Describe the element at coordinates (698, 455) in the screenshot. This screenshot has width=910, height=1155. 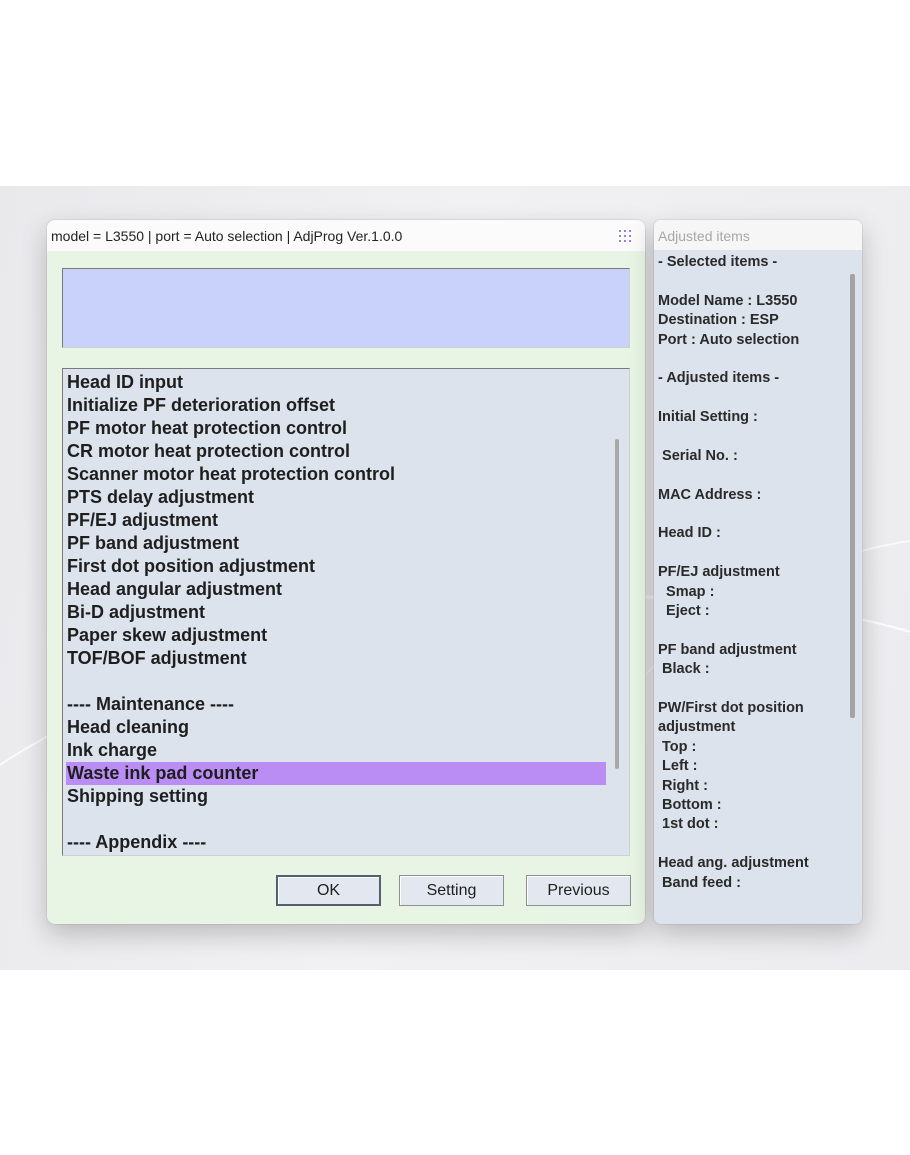
I see `side-panel-line: Serial No. :` at that location.